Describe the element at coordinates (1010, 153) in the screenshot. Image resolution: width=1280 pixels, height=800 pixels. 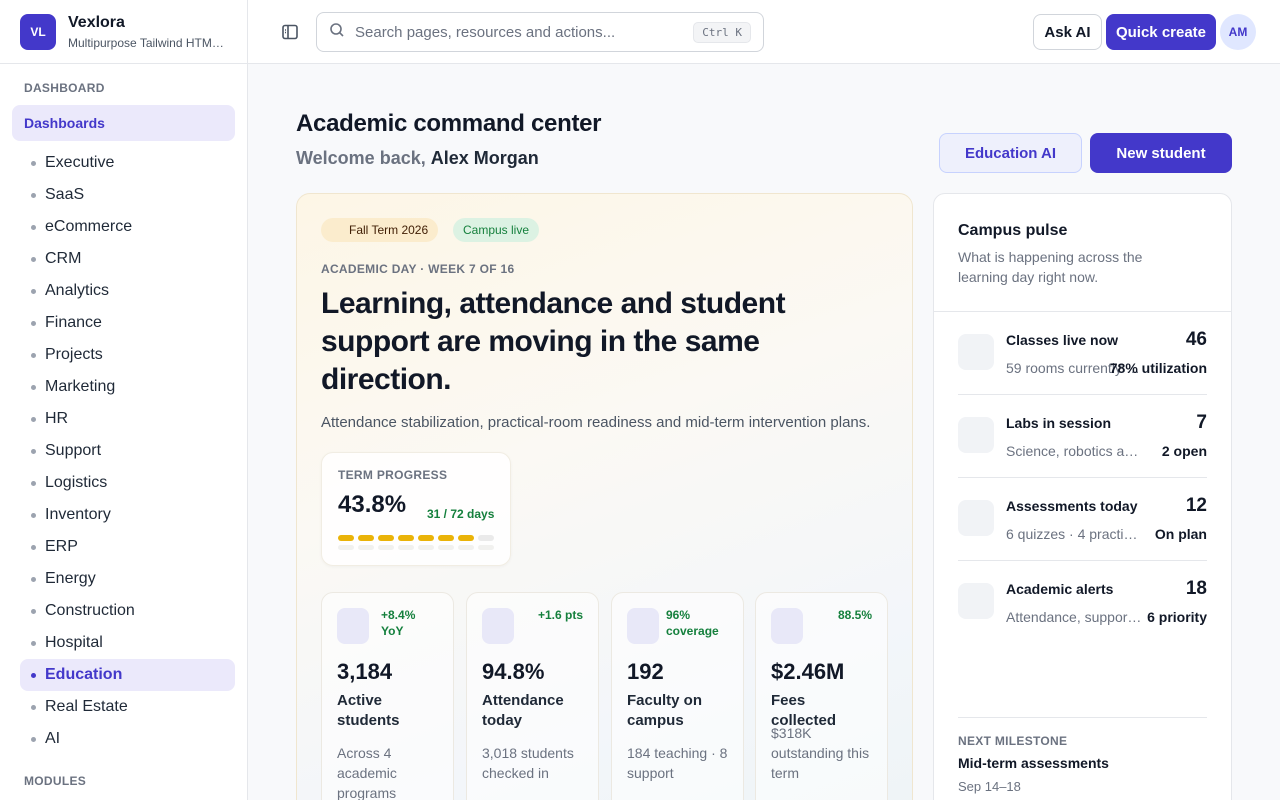
I see `education-ai-button: Education AI` at that location.